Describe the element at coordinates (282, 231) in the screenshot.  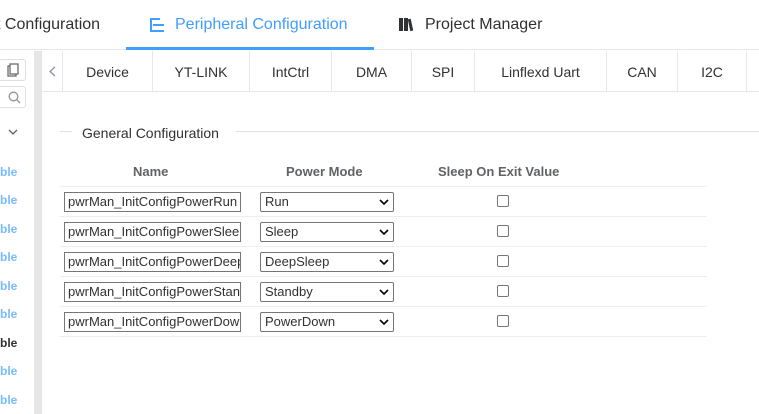
I see `power-mode-value: Sleep` at that location.